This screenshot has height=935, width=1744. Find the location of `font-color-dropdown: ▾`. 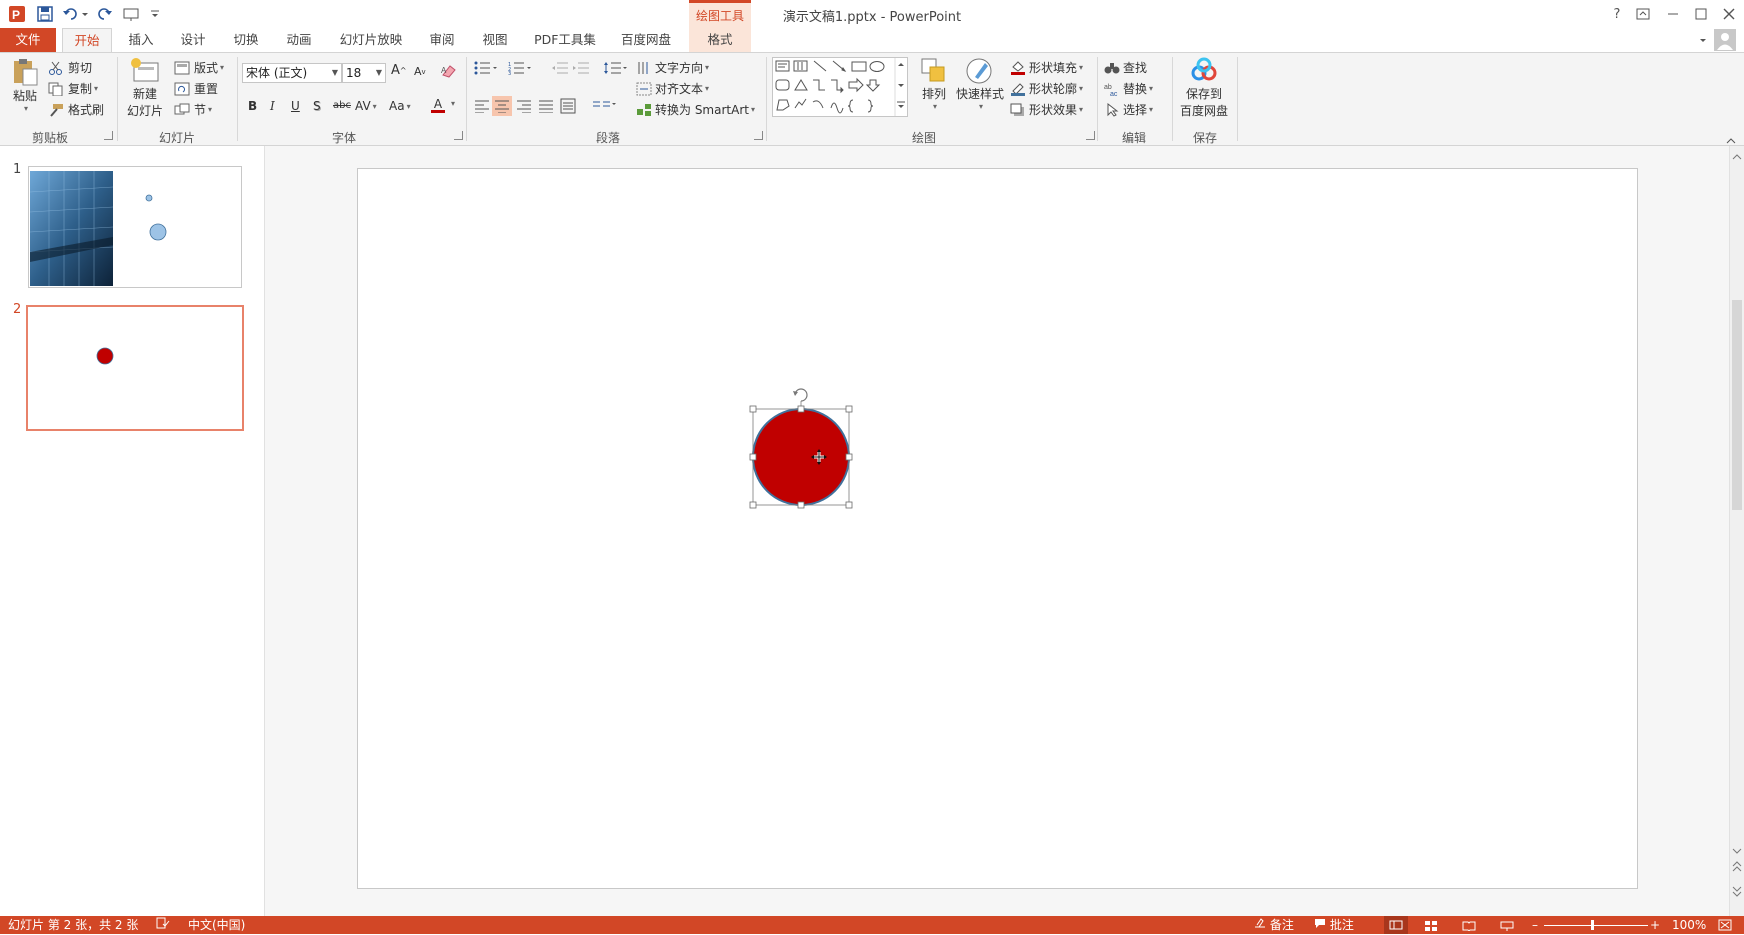

font-color-dropdown: ▾ is located at coordinates (452, 103).